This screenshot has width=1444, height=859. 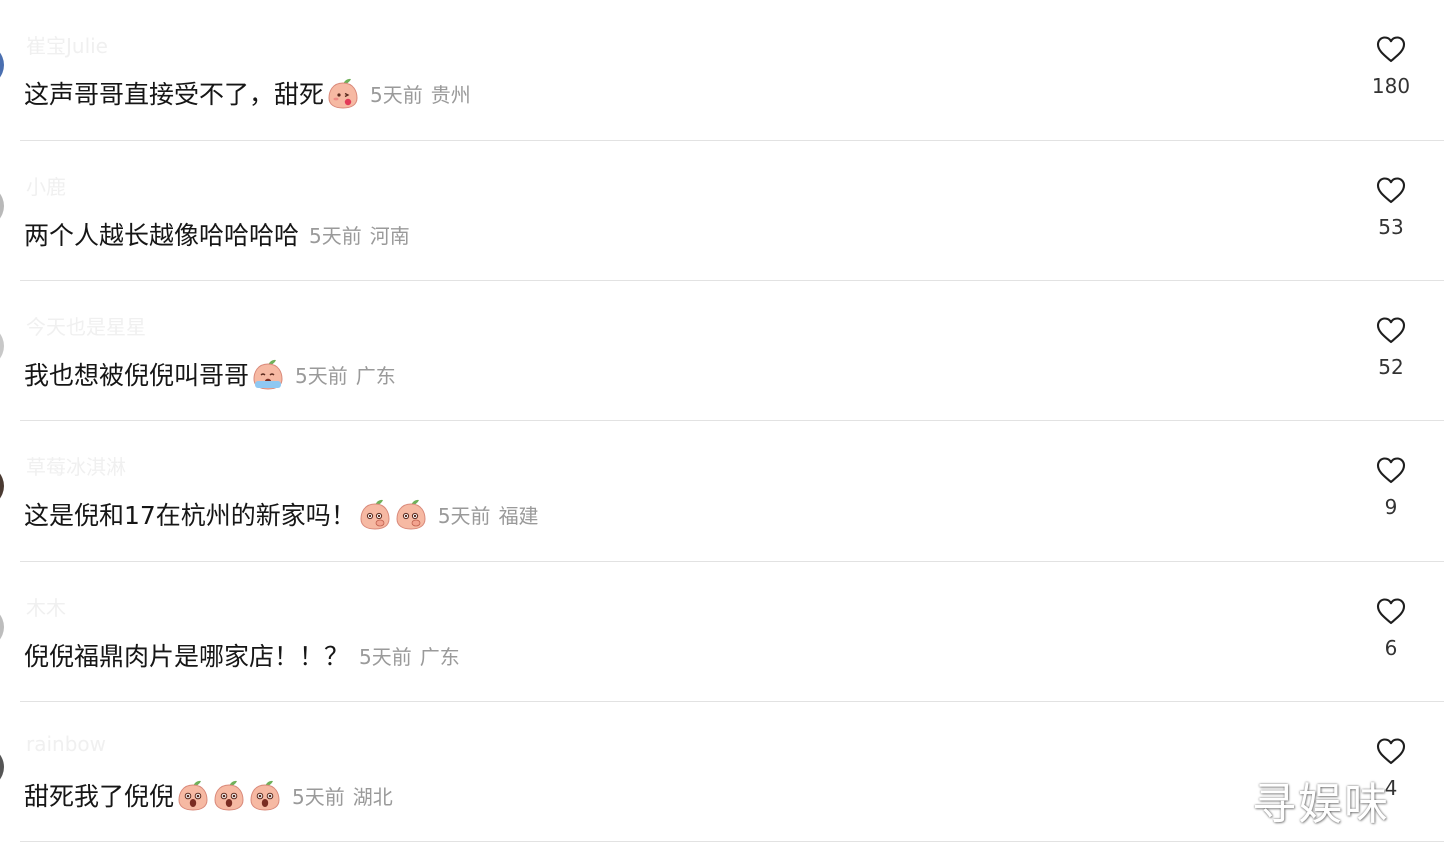 I want to click on peach-crying-emoji, so click(x=268, y=374).